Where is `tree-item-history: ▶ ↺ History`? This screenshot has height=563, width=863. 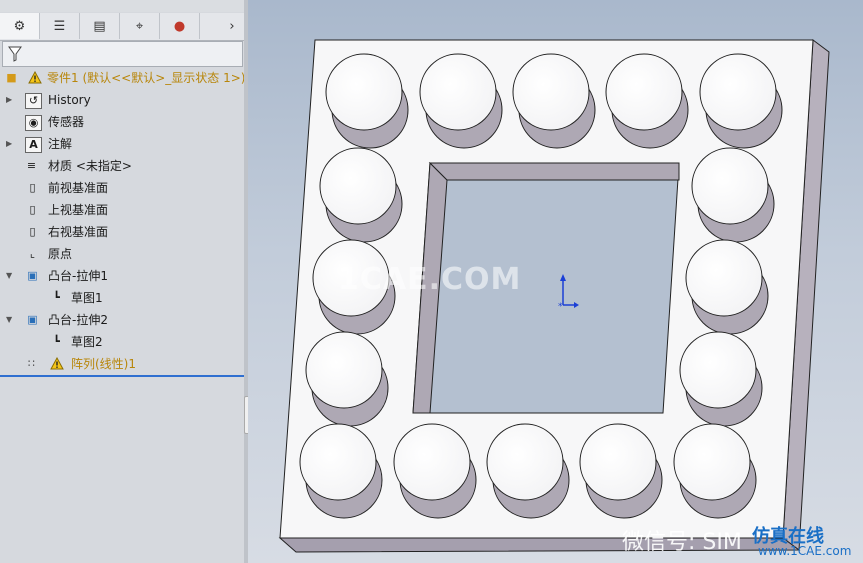 tree-item-history: ▶ ↺ History is located at coordinates (122, 100).